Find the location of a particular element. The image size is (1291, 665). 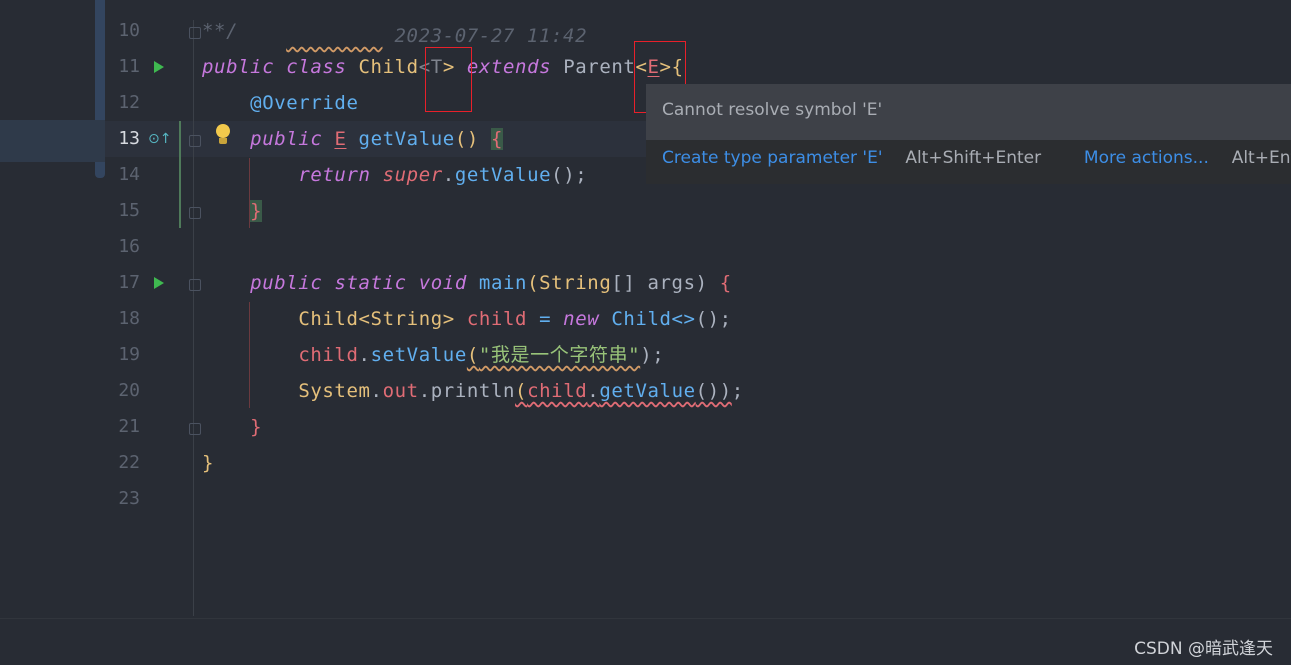

code-text: System.out.println(child.getValue()); is located at coordinates (473, 391).